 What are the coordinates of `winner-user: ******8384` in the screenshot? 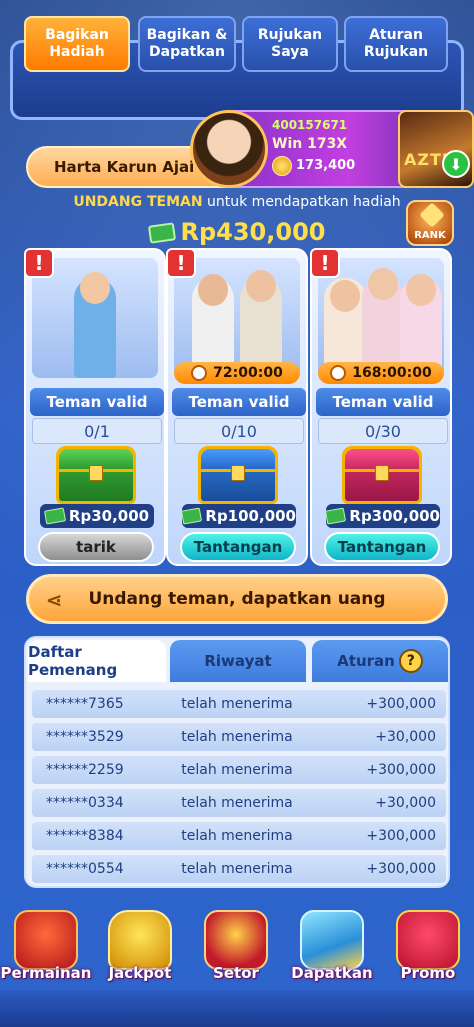 It's located at (85, 836).